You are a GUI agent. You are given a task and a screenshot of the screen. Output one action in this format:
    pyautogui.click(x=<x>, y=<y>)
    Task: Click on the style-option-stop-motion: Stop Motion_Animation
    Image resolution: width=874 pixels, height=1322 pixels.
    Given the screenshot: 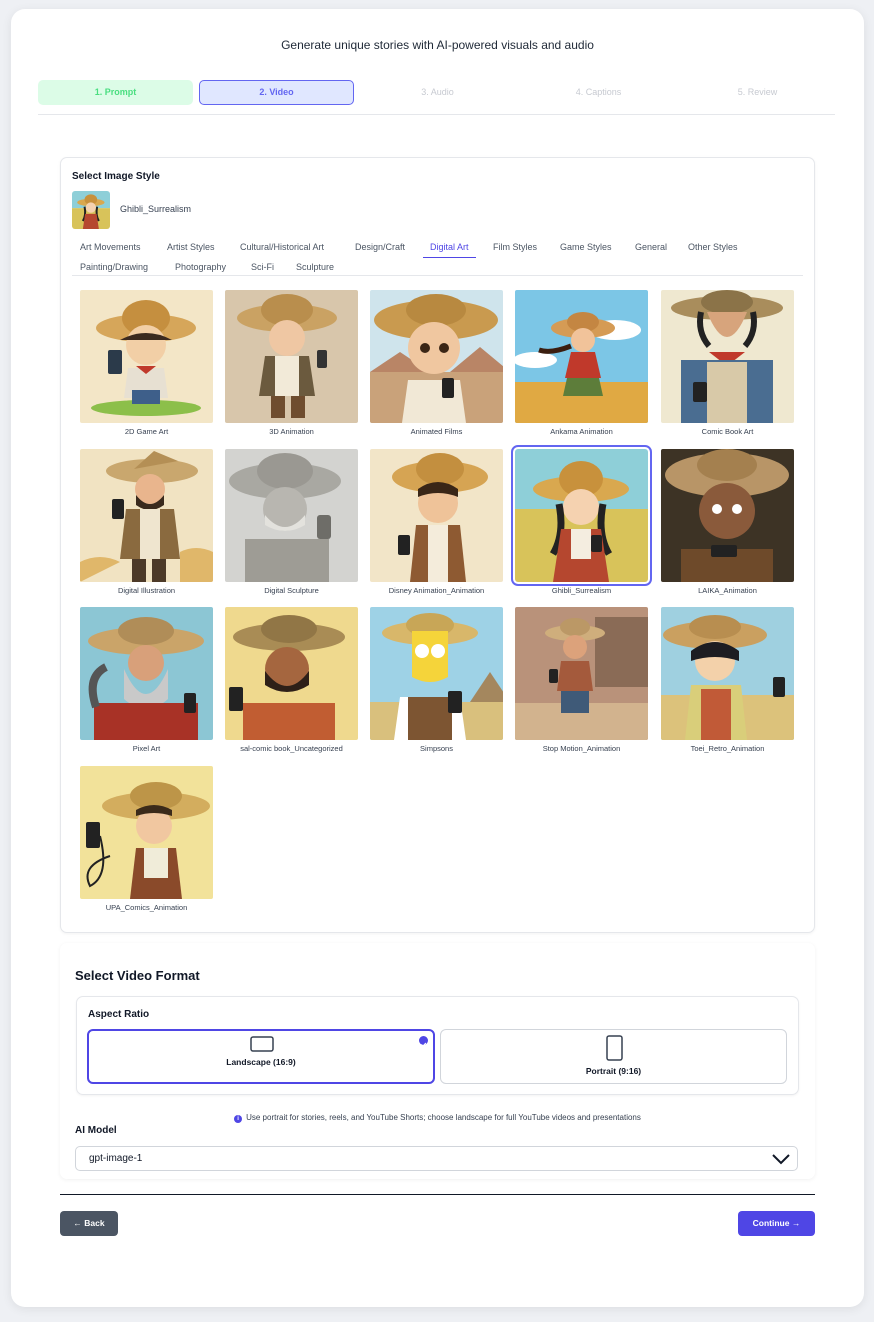 What is the action you would take?
    pyautogui.click(x=581, y=680)
    